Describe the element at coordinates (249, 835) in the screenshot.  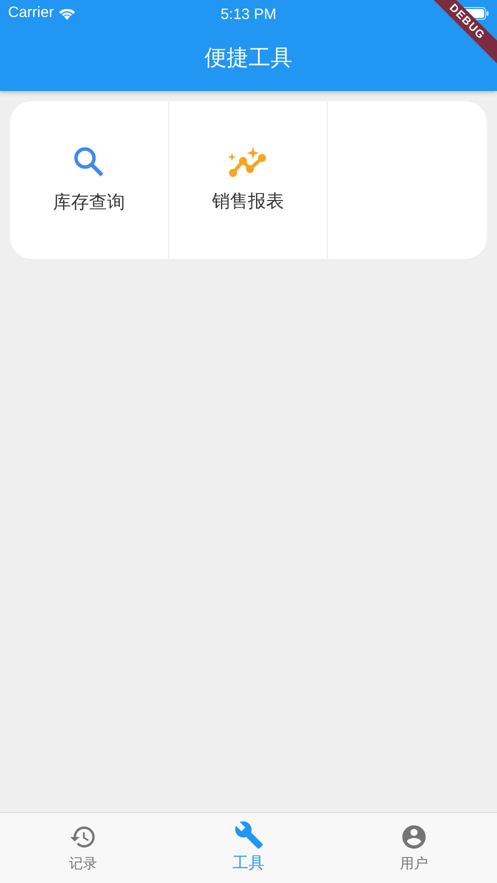
I see `wrench-icon` at that location.